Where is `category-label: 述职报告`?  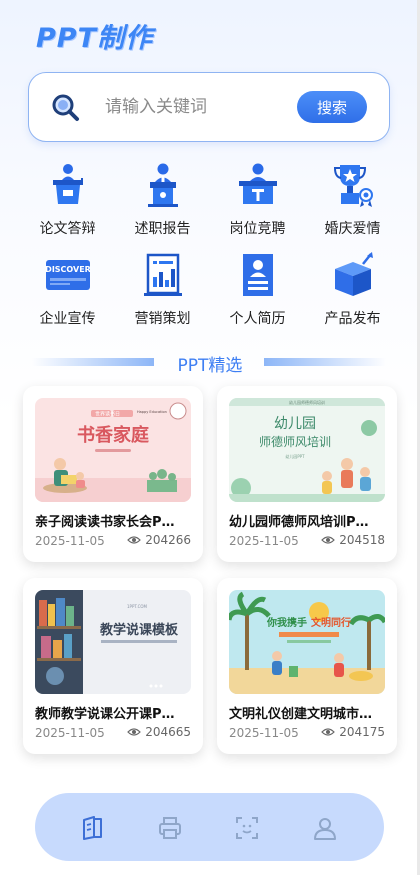 category-label: 述职报告 is located at coordinates (162, 229).